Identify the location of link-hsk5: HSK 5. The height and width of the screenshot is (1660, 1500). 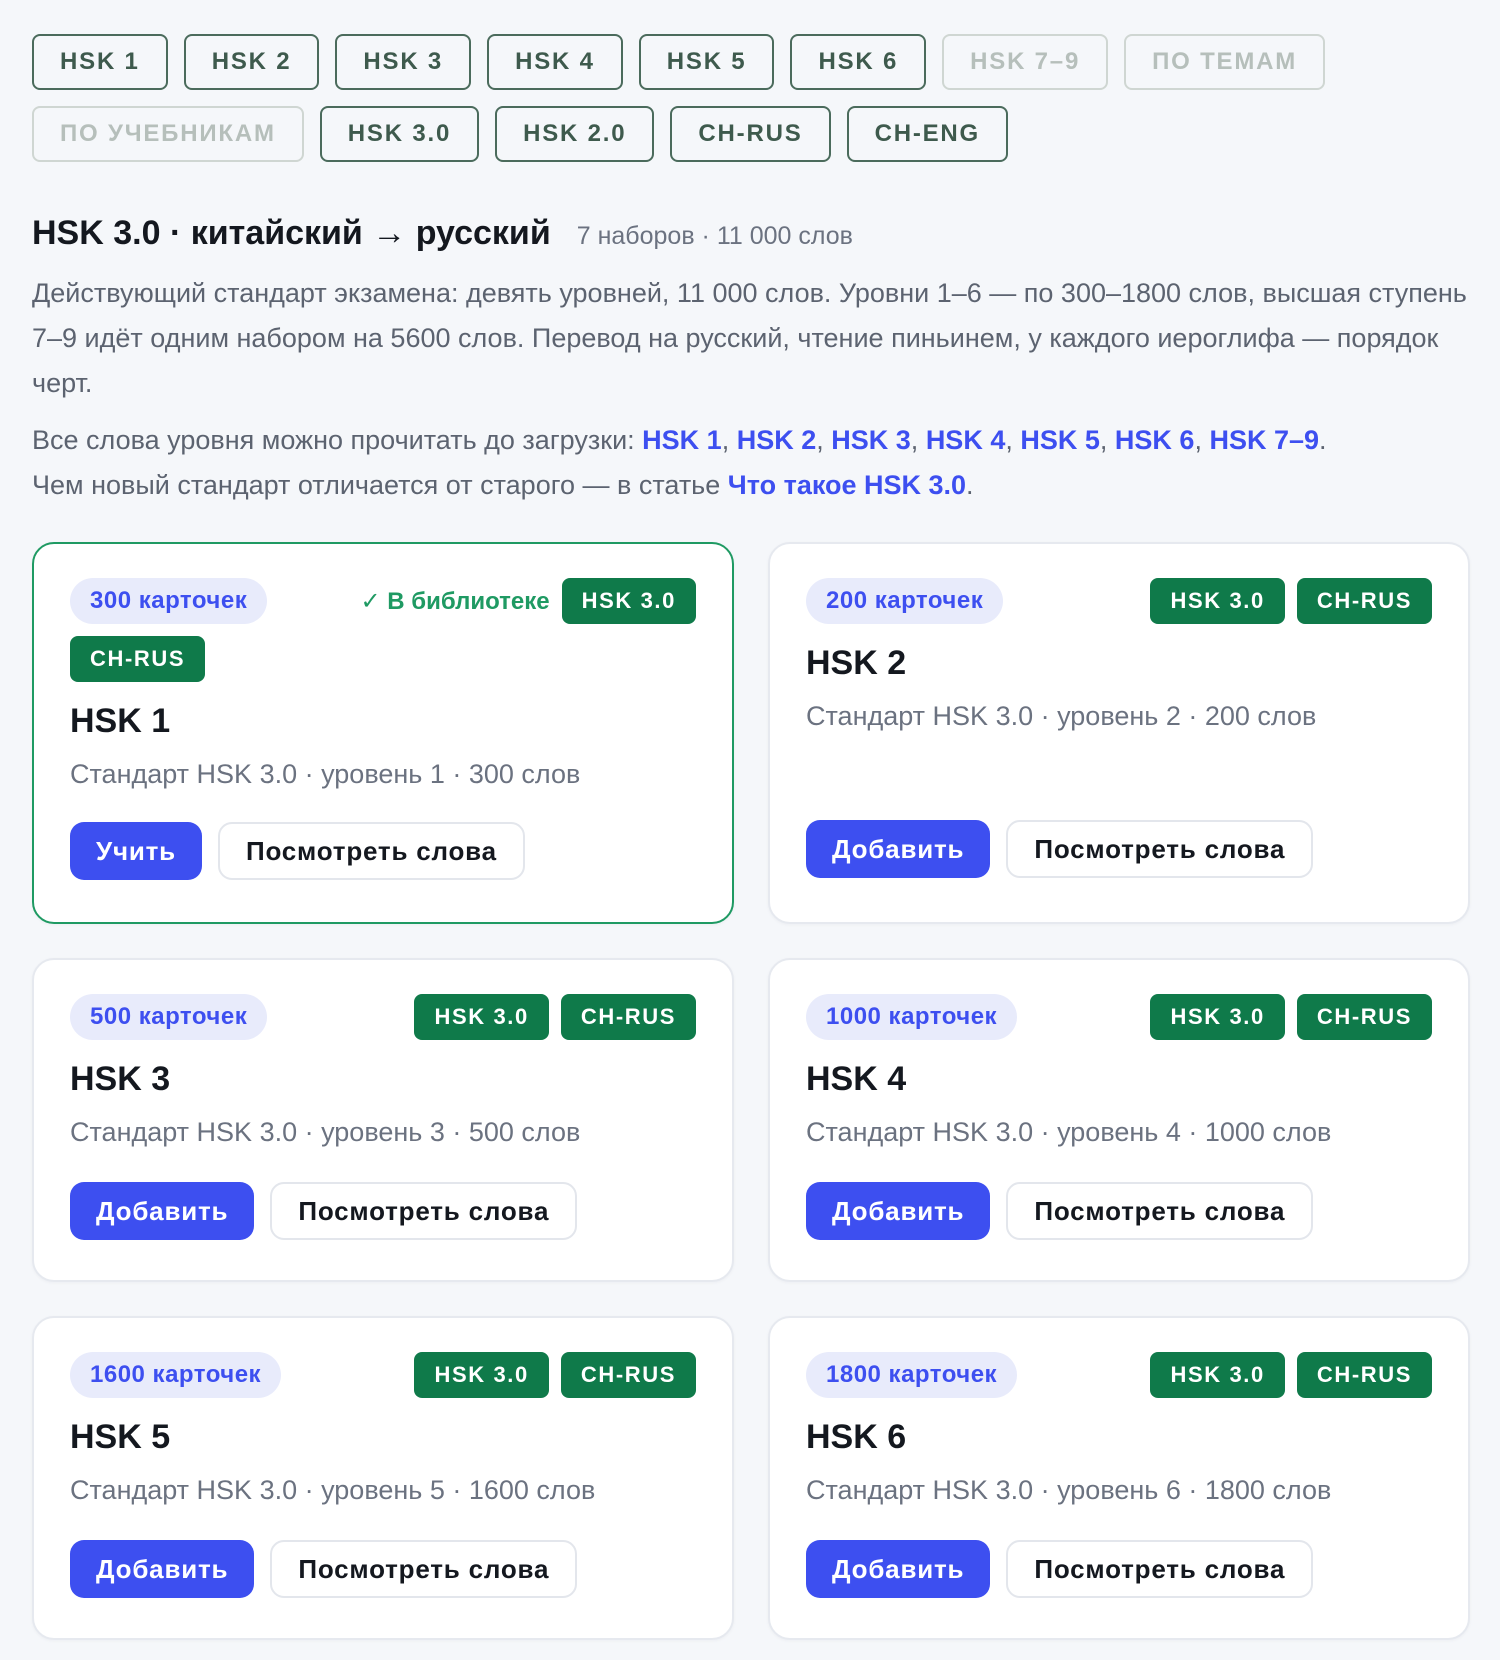
(1060, 440).